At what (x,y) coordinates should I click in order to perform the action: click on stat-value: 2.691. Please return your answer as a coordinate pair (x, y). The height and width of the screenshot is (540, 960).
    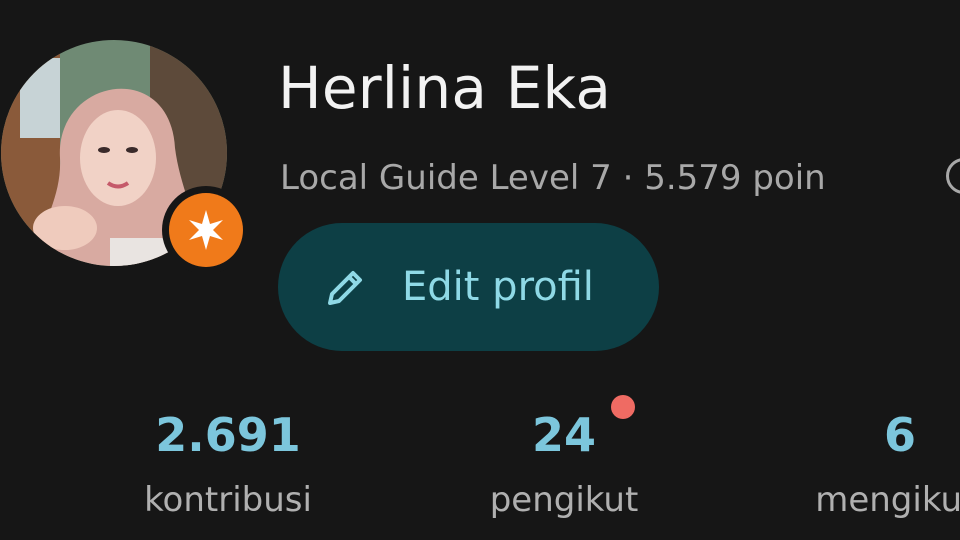
    Looking at the image, I should click on (228, 435).